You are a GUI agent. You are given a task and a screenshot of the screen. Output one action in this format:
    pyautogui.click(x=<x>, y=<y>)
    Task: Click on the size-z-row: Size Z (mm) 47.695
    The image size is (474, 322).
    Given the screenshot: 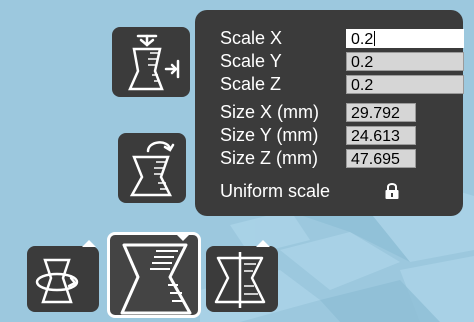 What is the action you would take?
    pyautogui.click(x=335, y=158)
    